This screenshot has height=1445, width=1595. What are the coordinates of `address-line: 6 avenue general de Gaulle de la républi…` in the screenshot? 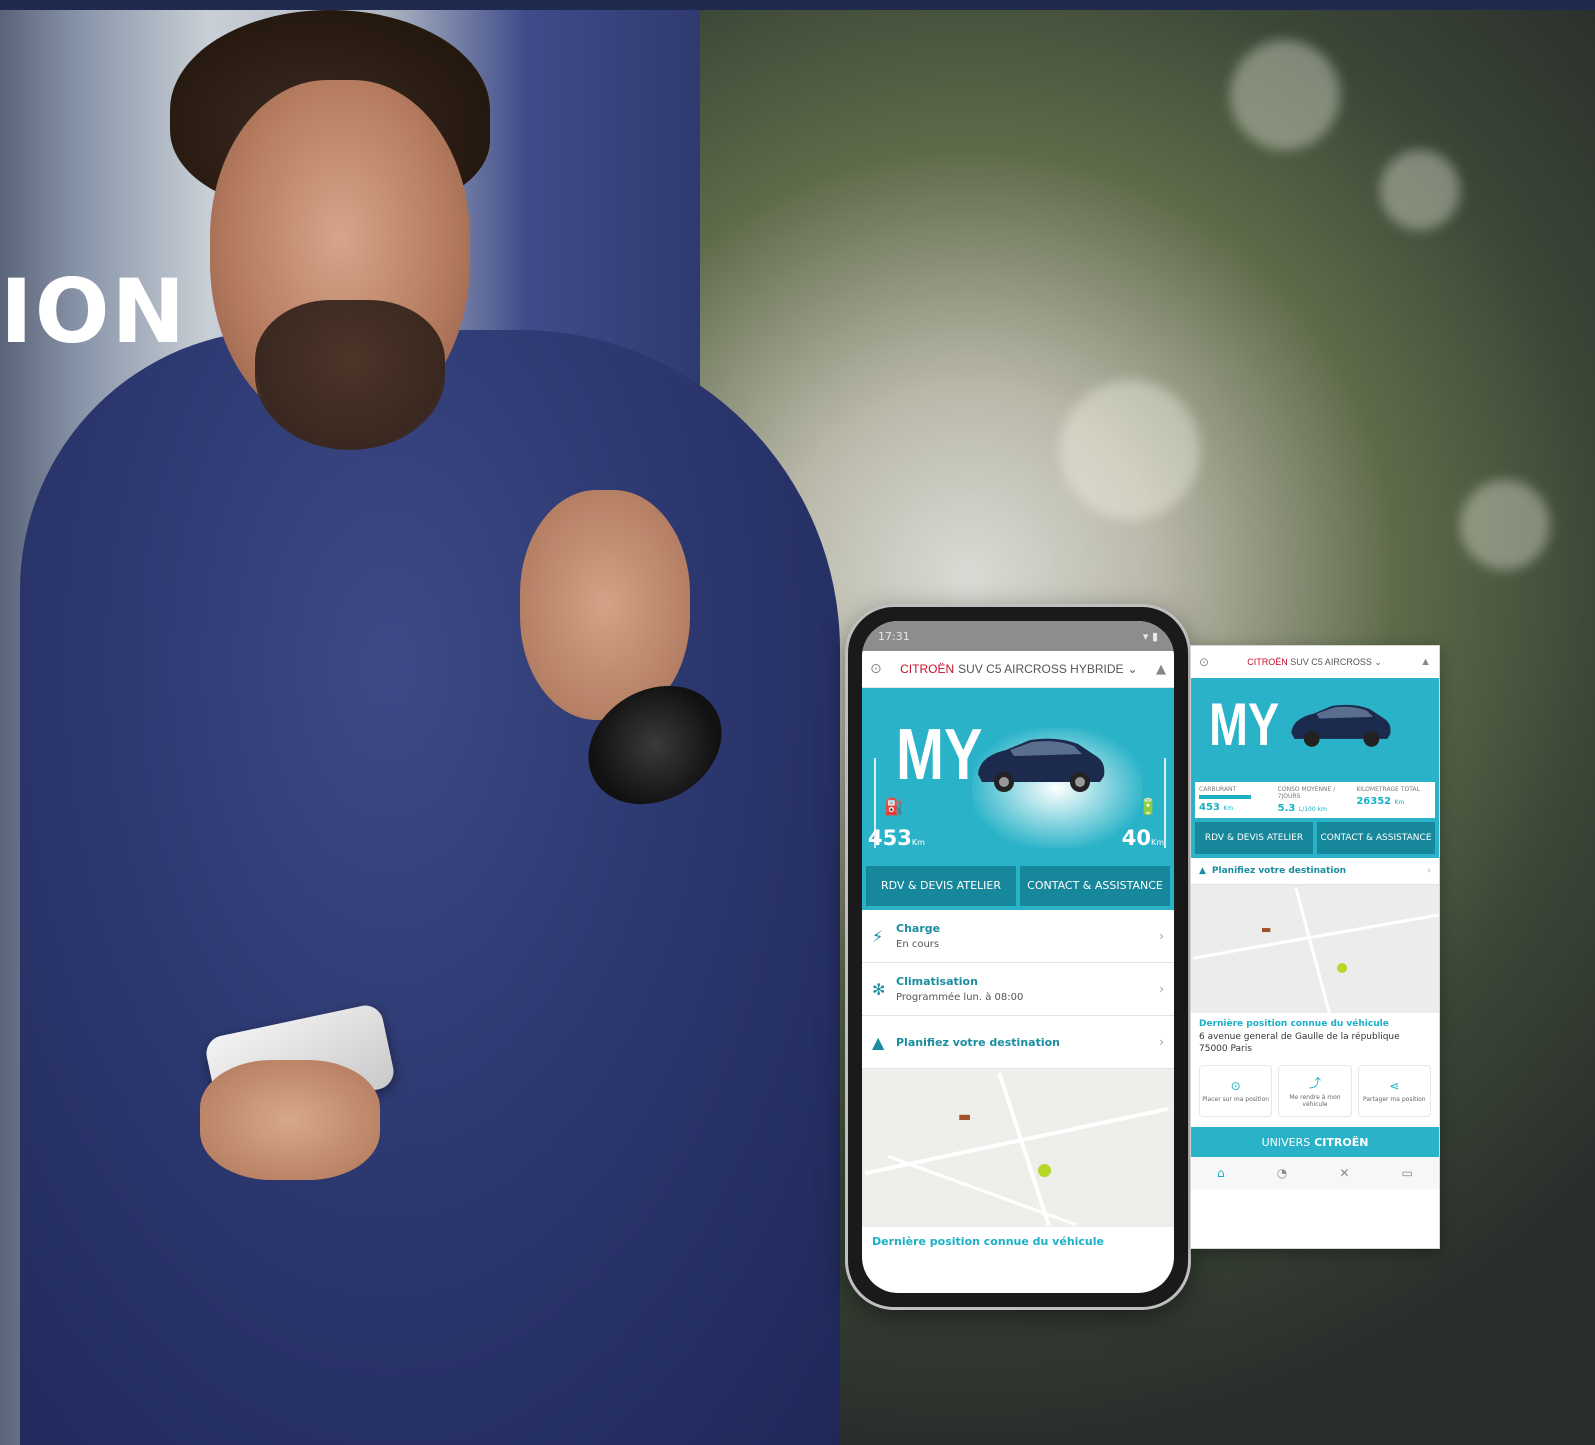 It's located at (1299, 1037).